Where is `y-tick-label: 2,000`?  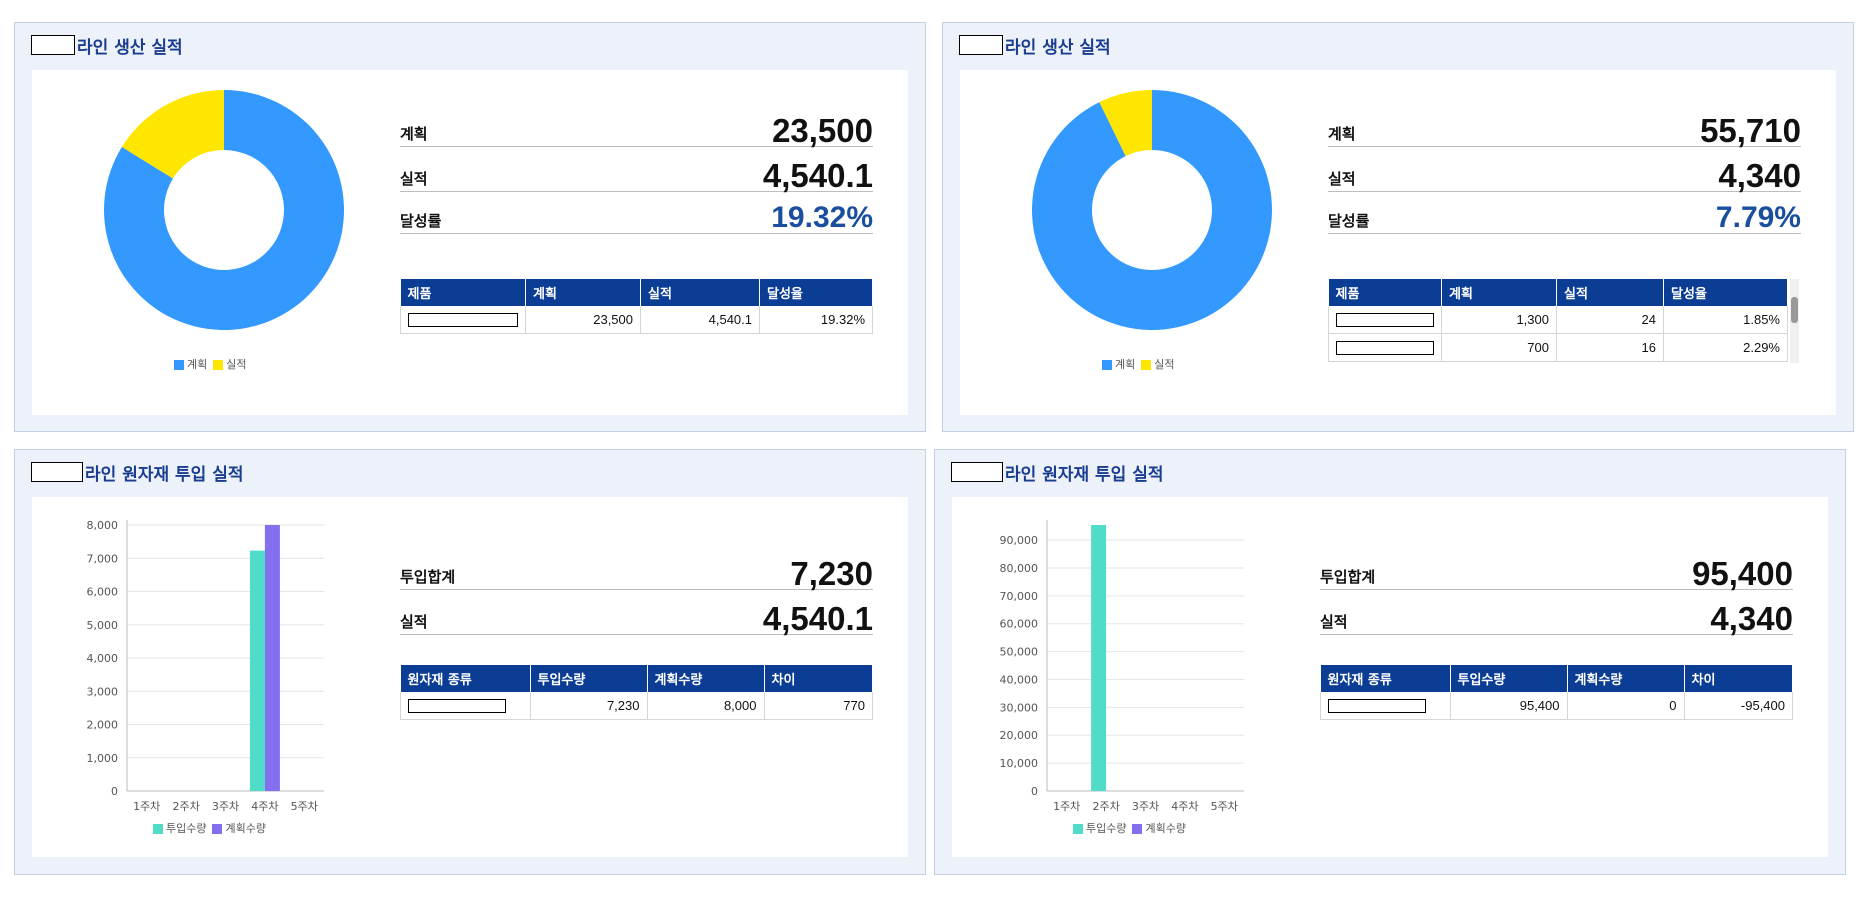
y-tick-label: 2,000 is located at coordinates (103, 725).